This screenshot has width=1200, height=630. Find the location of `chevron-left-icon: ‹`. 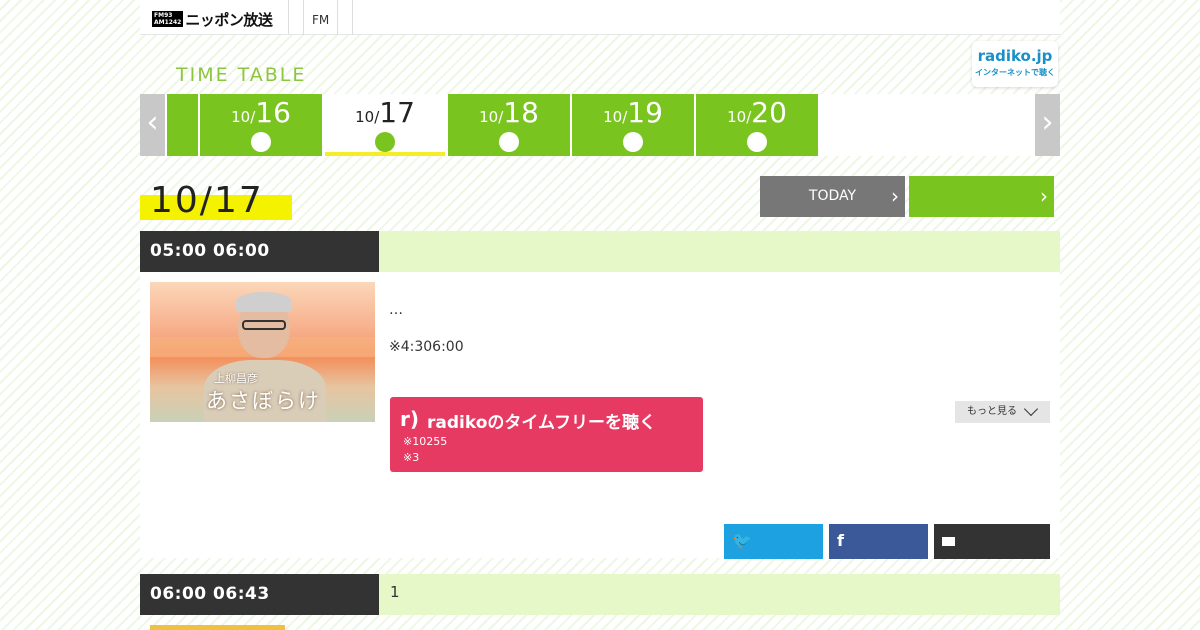

chevron-left-icon: ‹ is located at coordinates (152, 122).